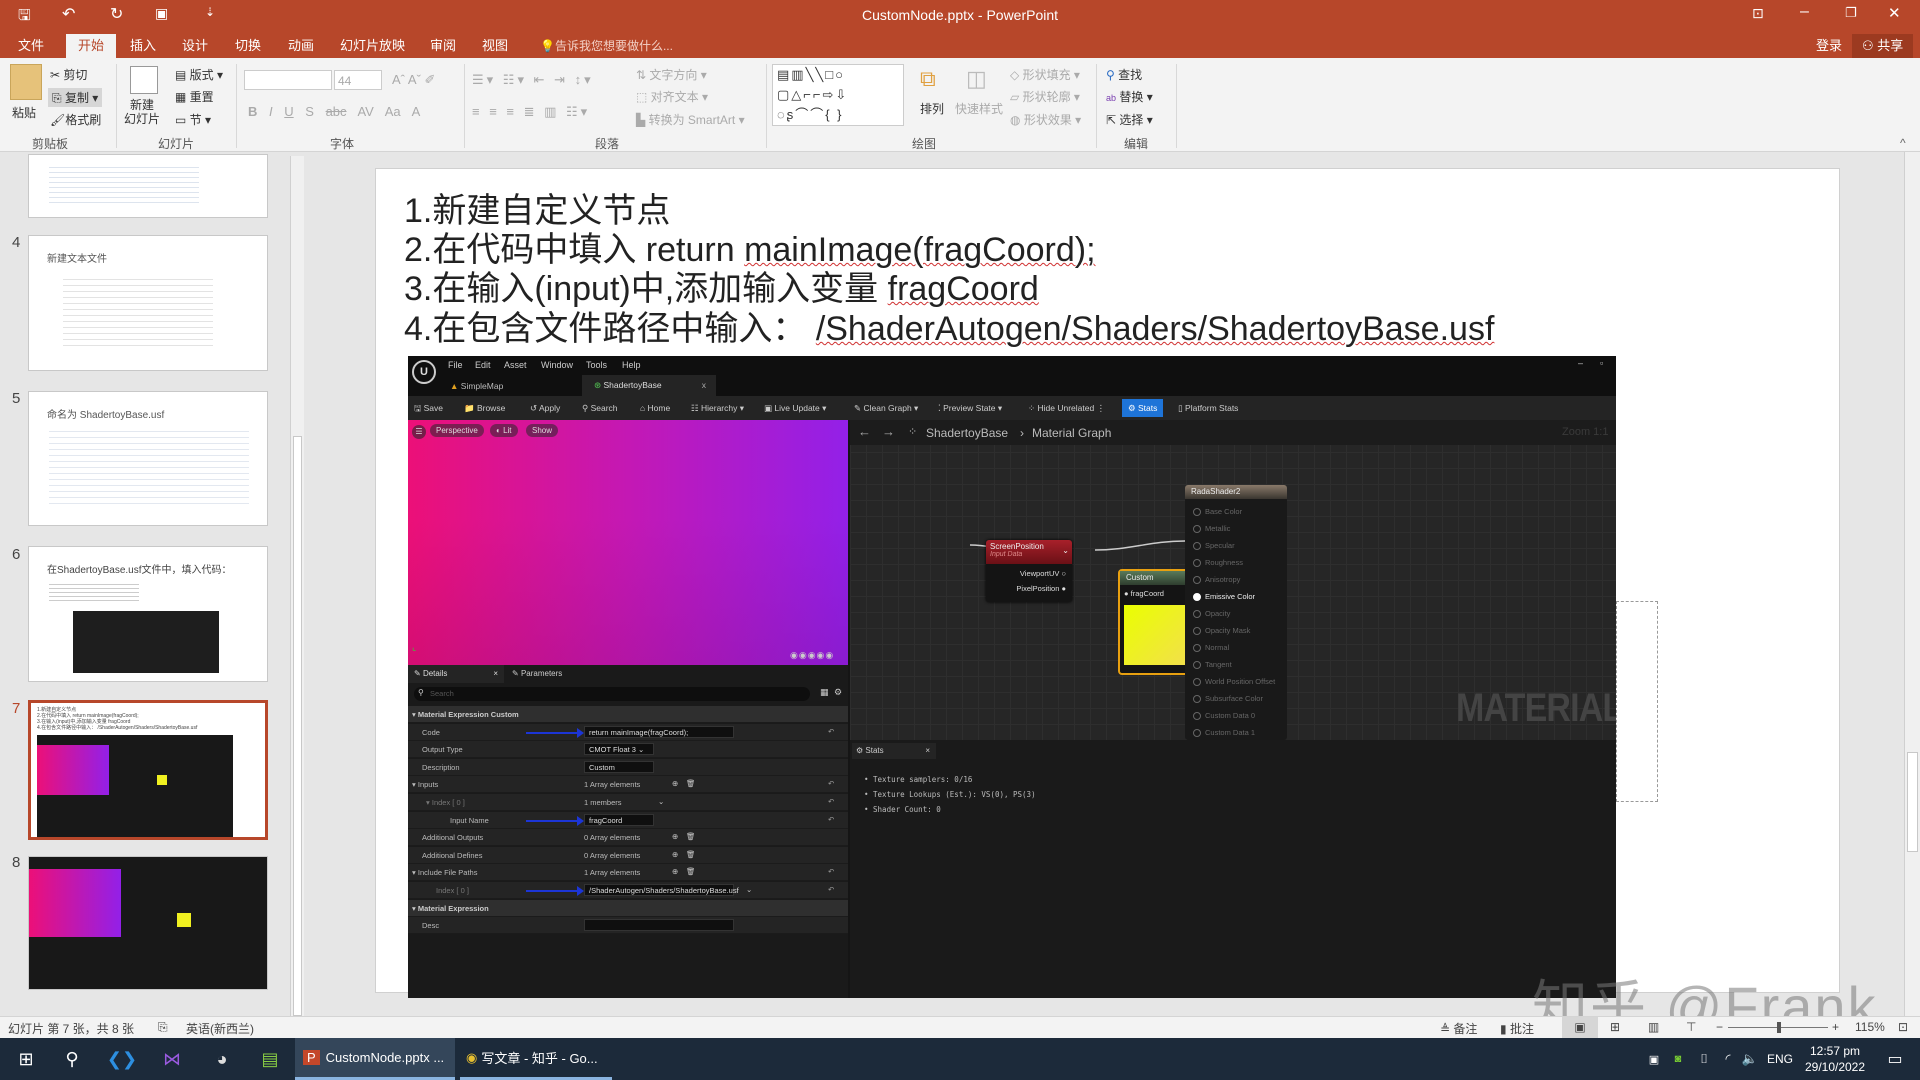  Describe the element at coordinates (248, 46) in the screenshot. I see `tab-transitions: 切换` at that location.